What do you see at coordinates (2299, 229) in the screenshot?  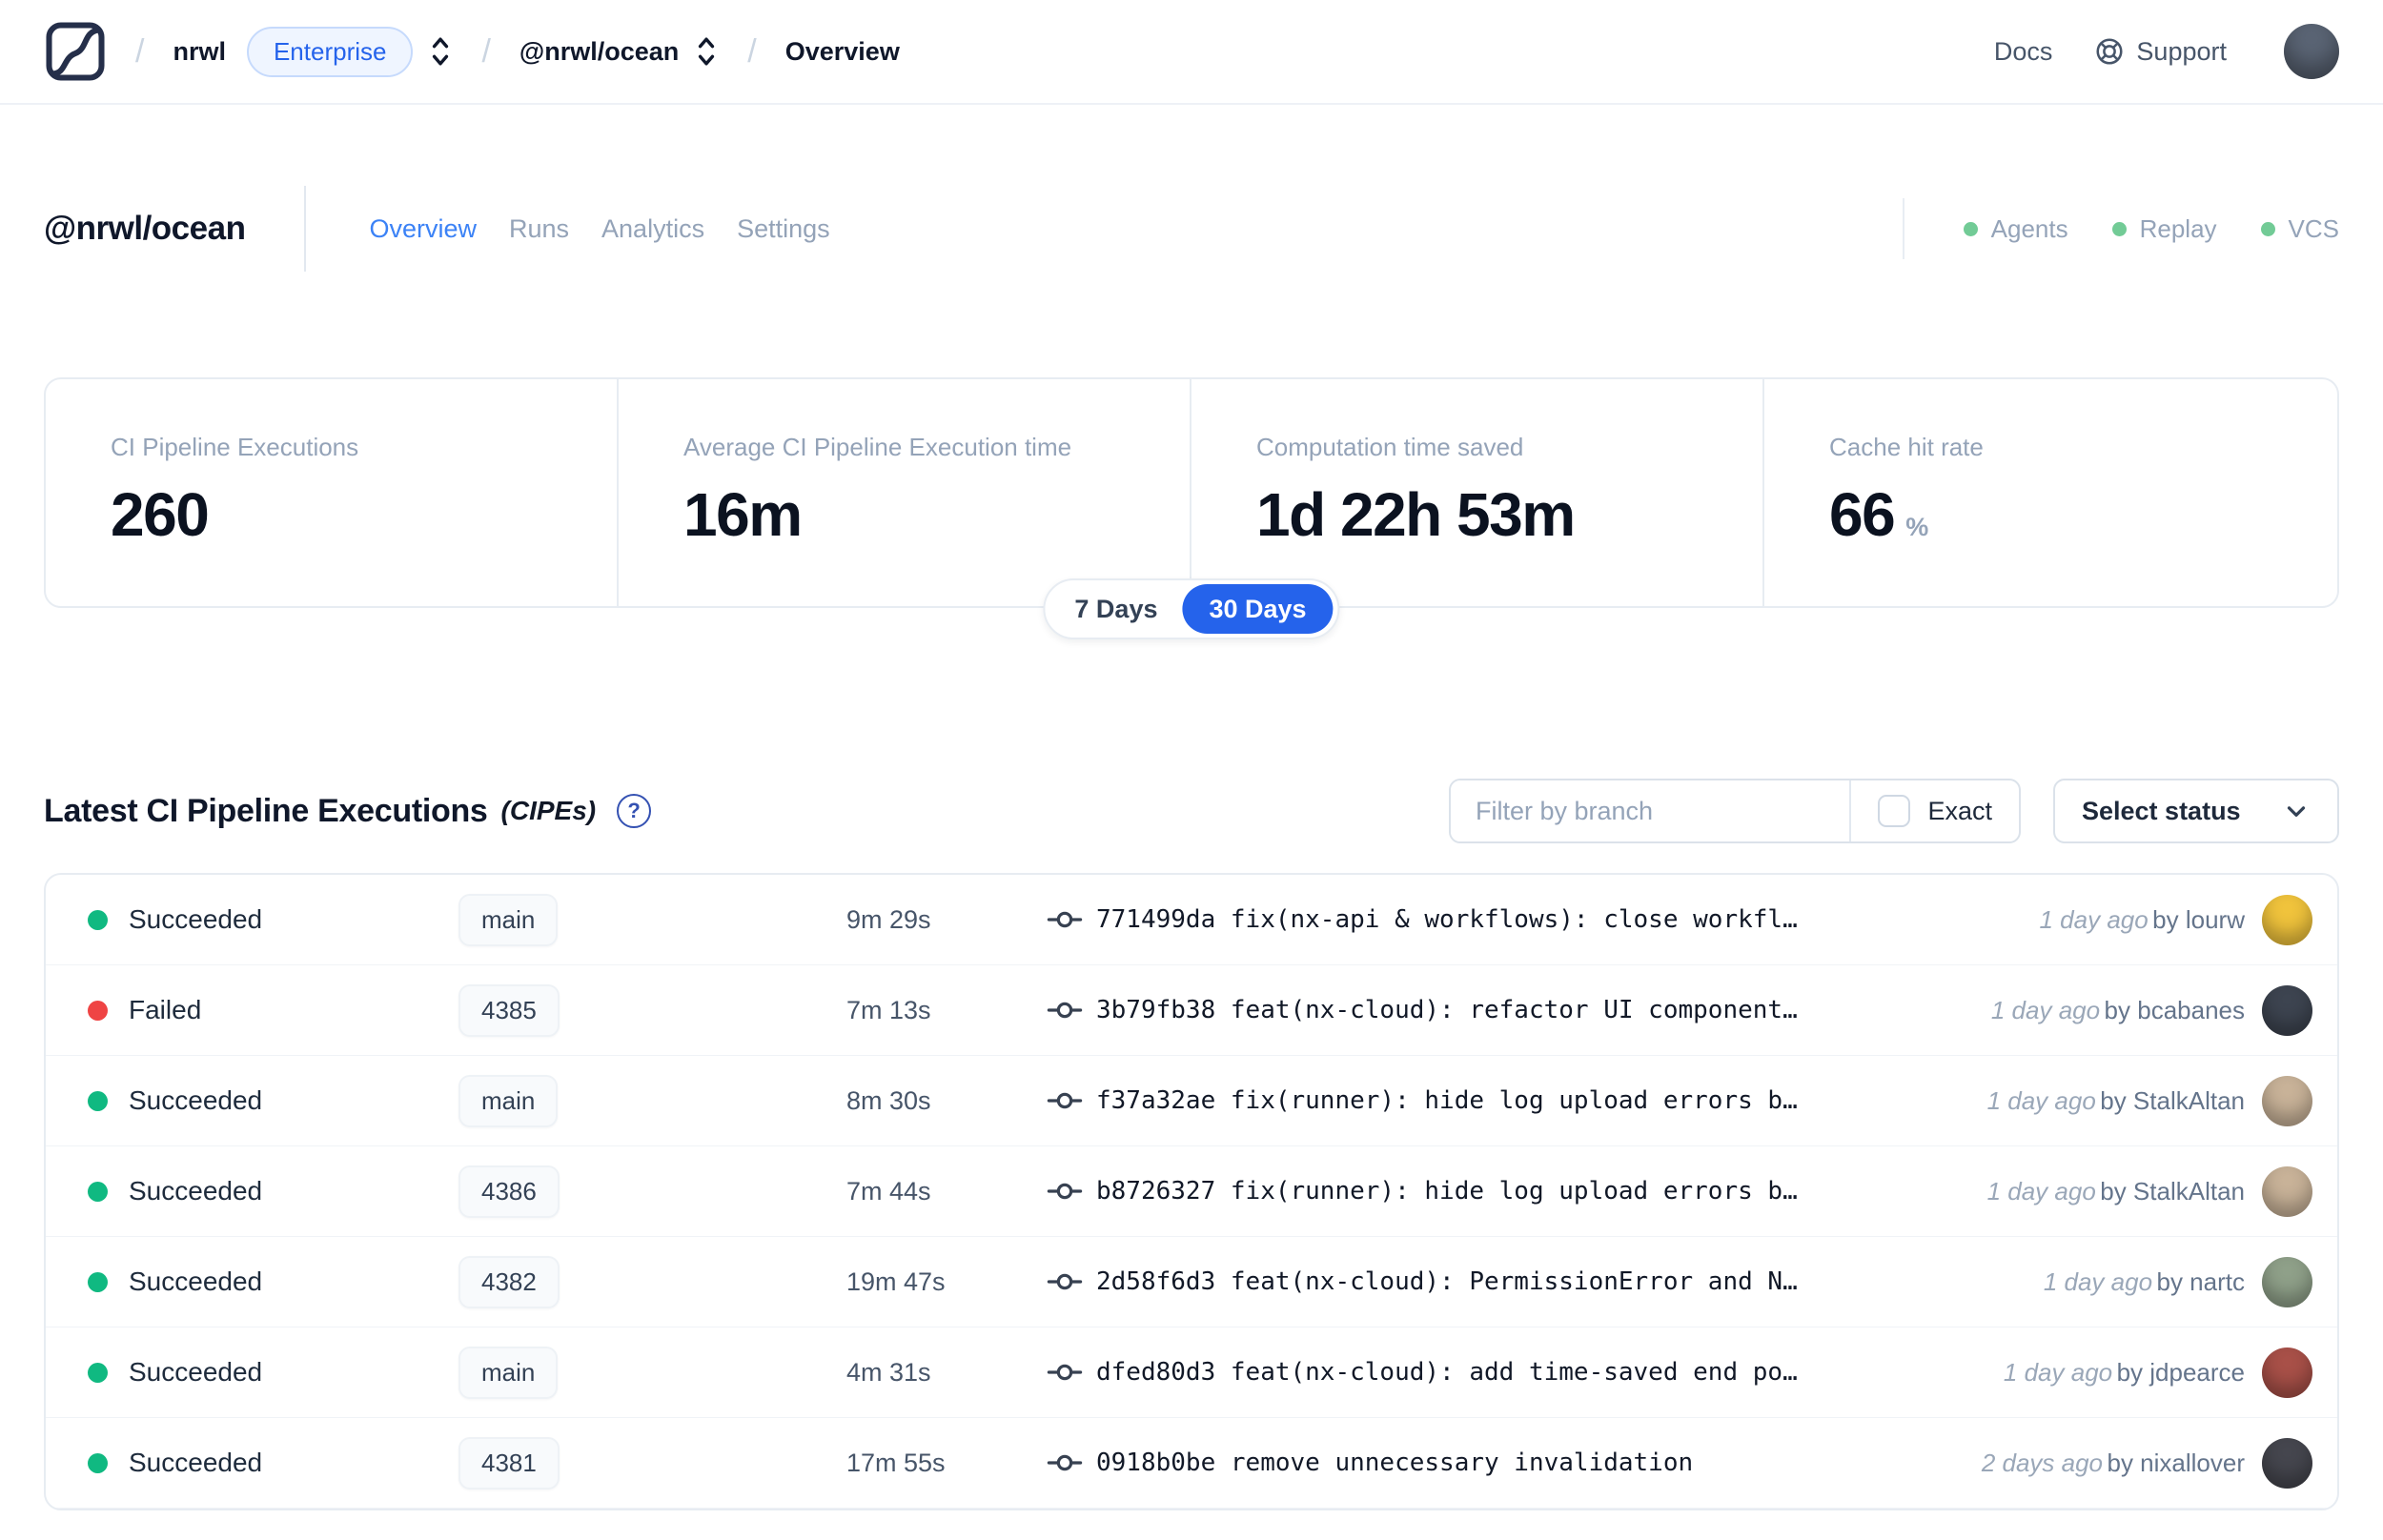 I see `feature-vcs: VCS` at bounding box center [2299, 229].